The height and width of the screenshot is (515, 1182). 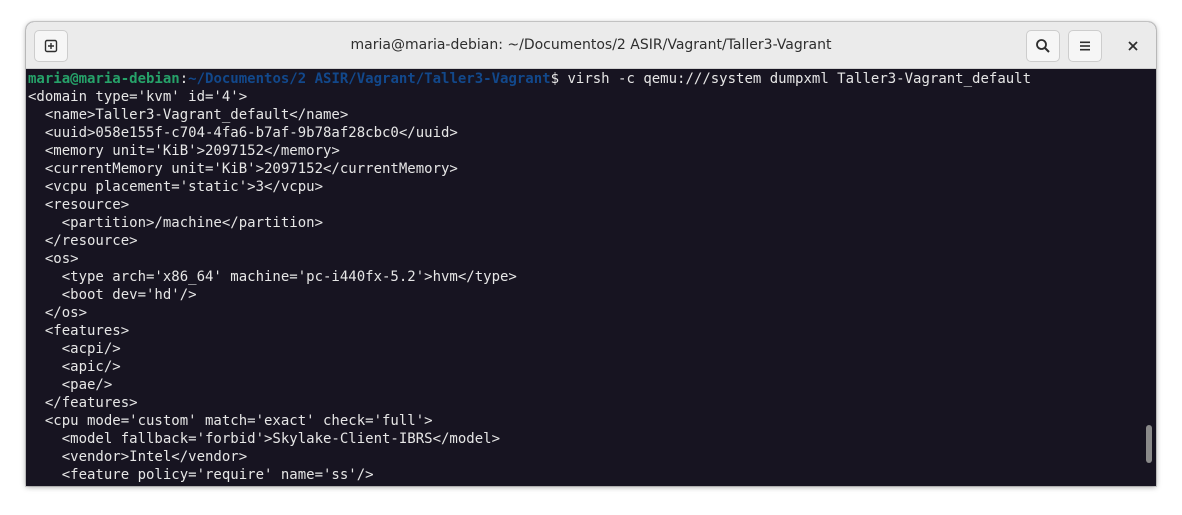 I want to click on close-icon, so click(x=1133, y=46).